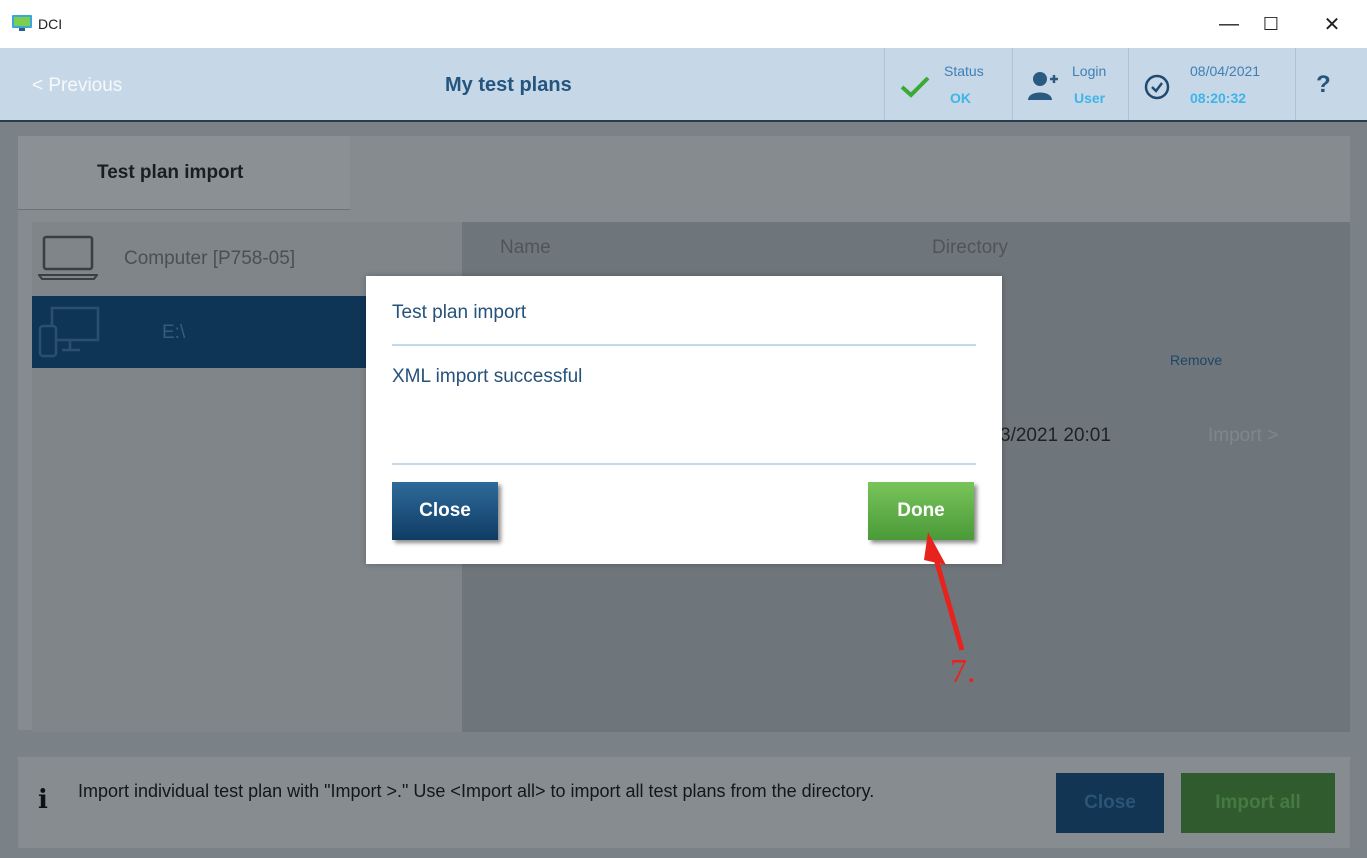 Image resolution: width=1367 pixels, height=858 pixels. I want to click on info-icon: i, so click(43, 800).